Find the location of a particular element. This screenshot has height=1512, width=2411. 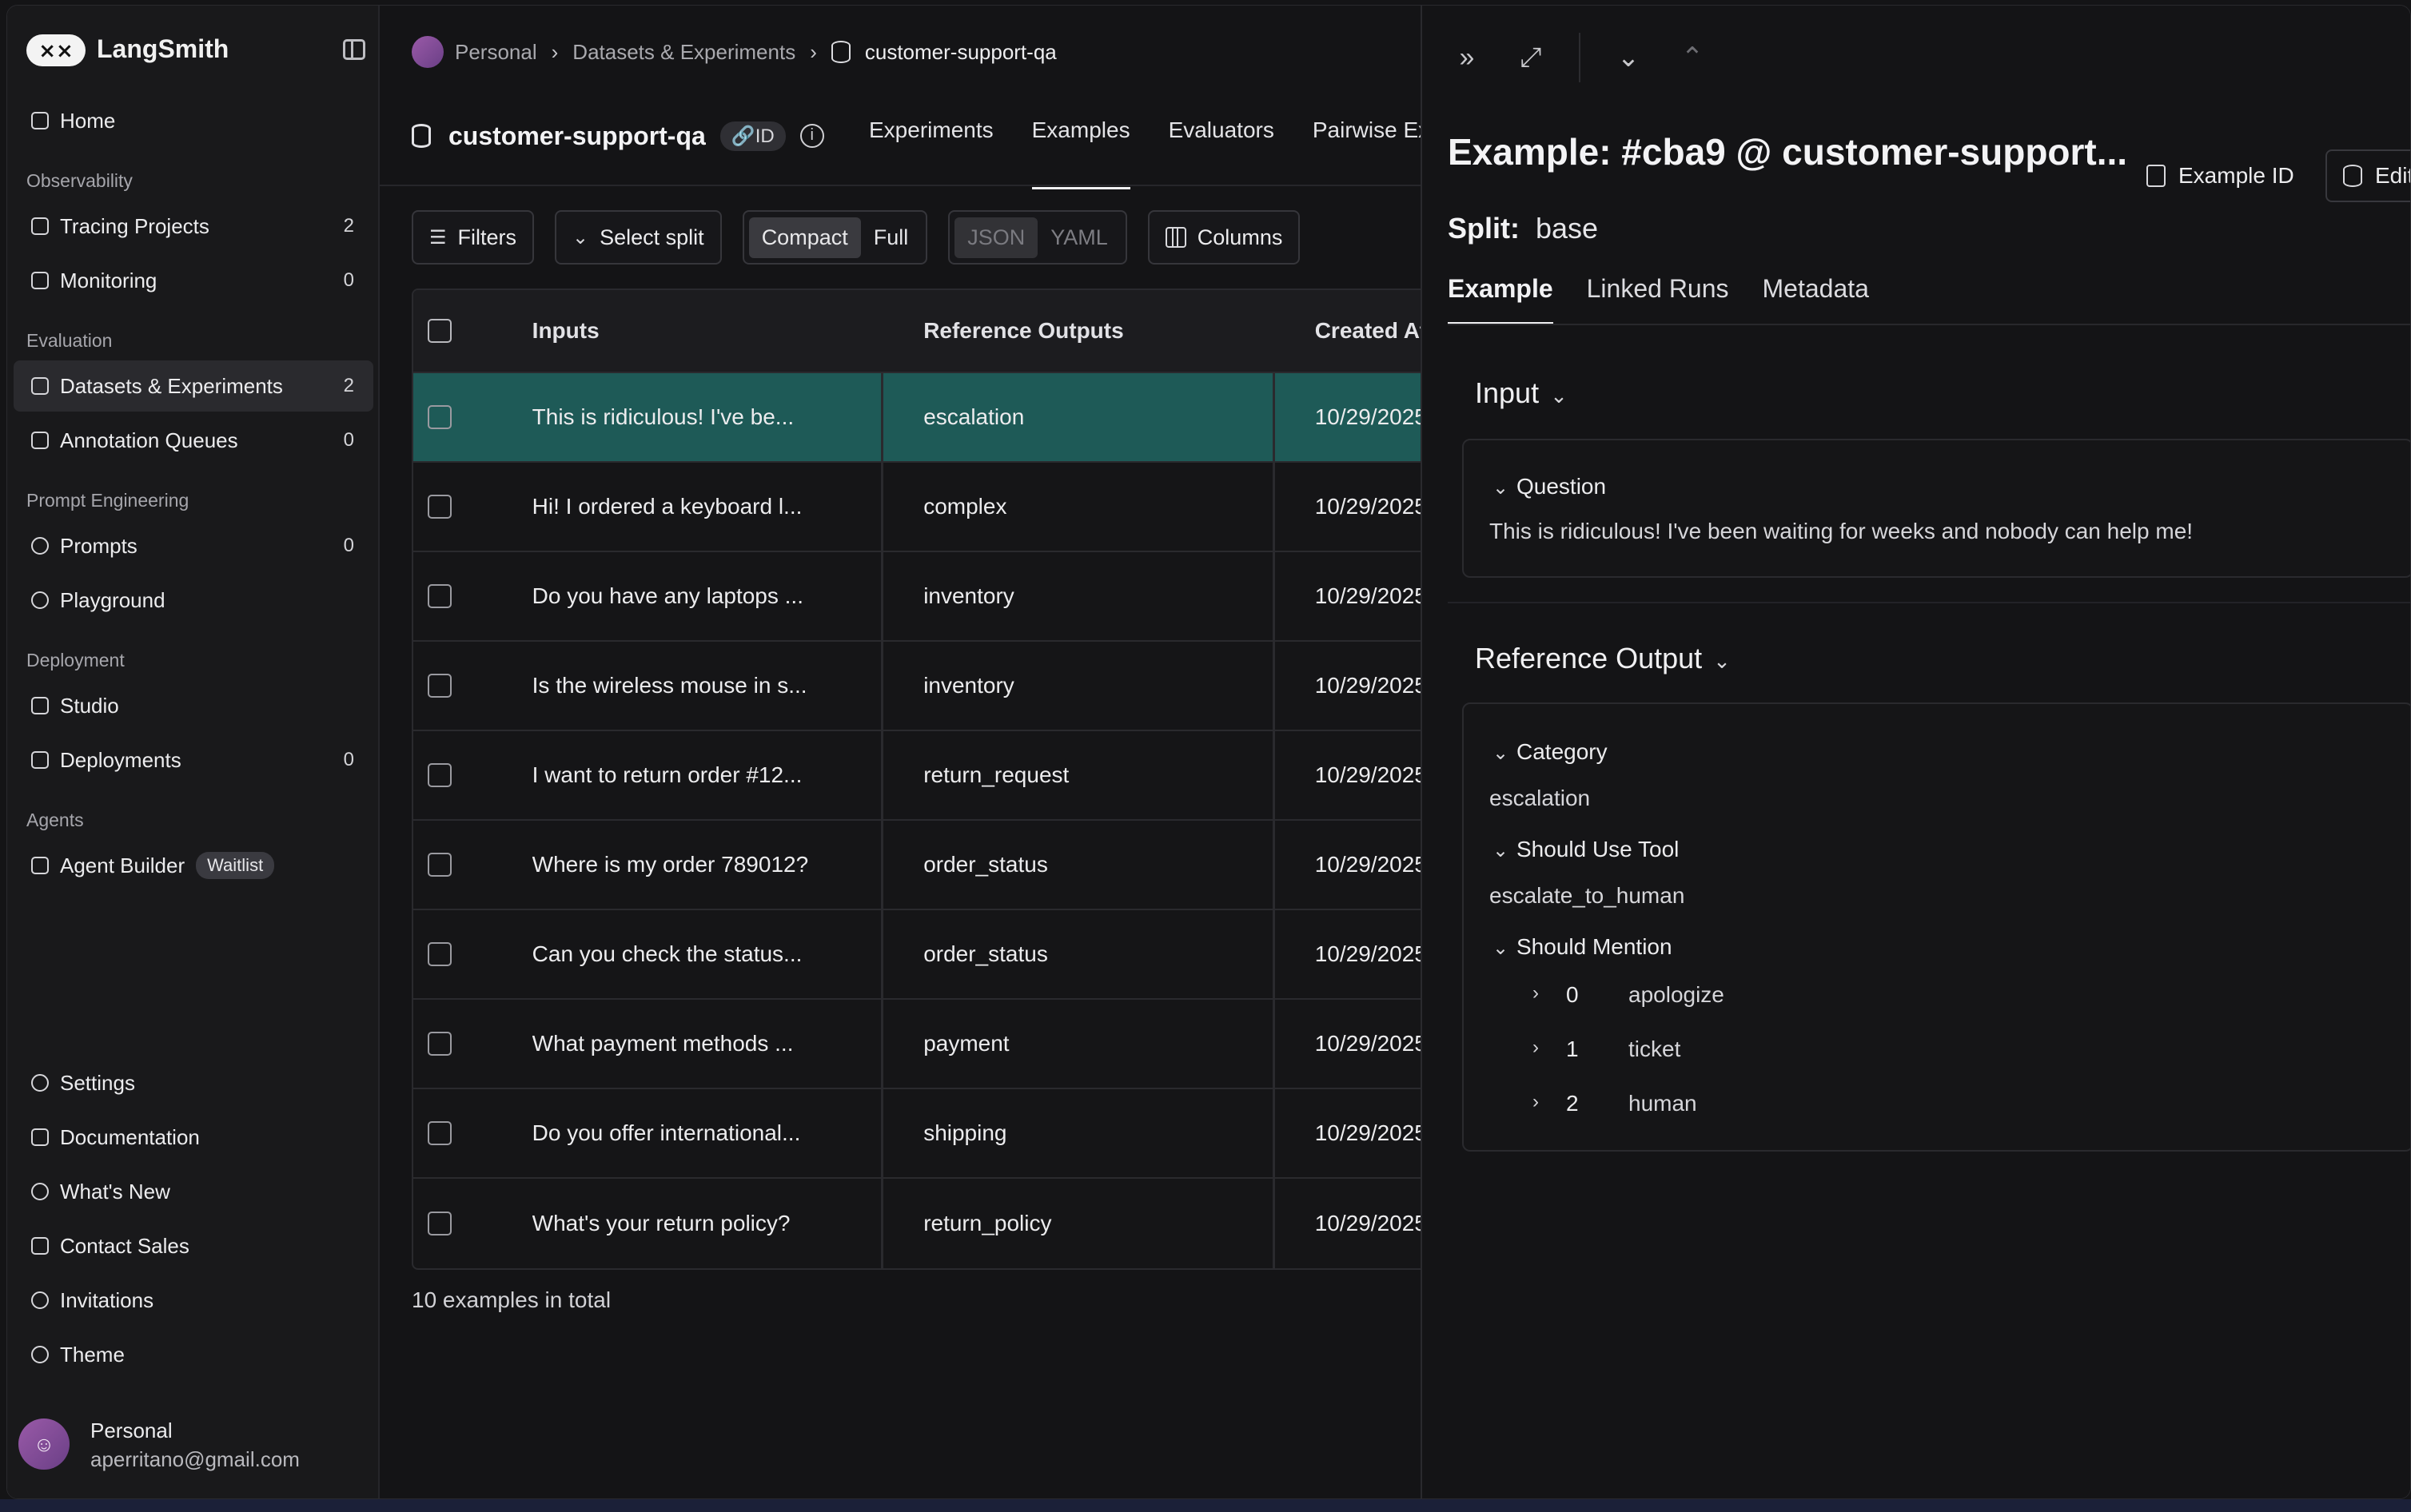

sidebar-item-tracing-projects: Tracing Projects 2 is located at coordinates (194, 226).